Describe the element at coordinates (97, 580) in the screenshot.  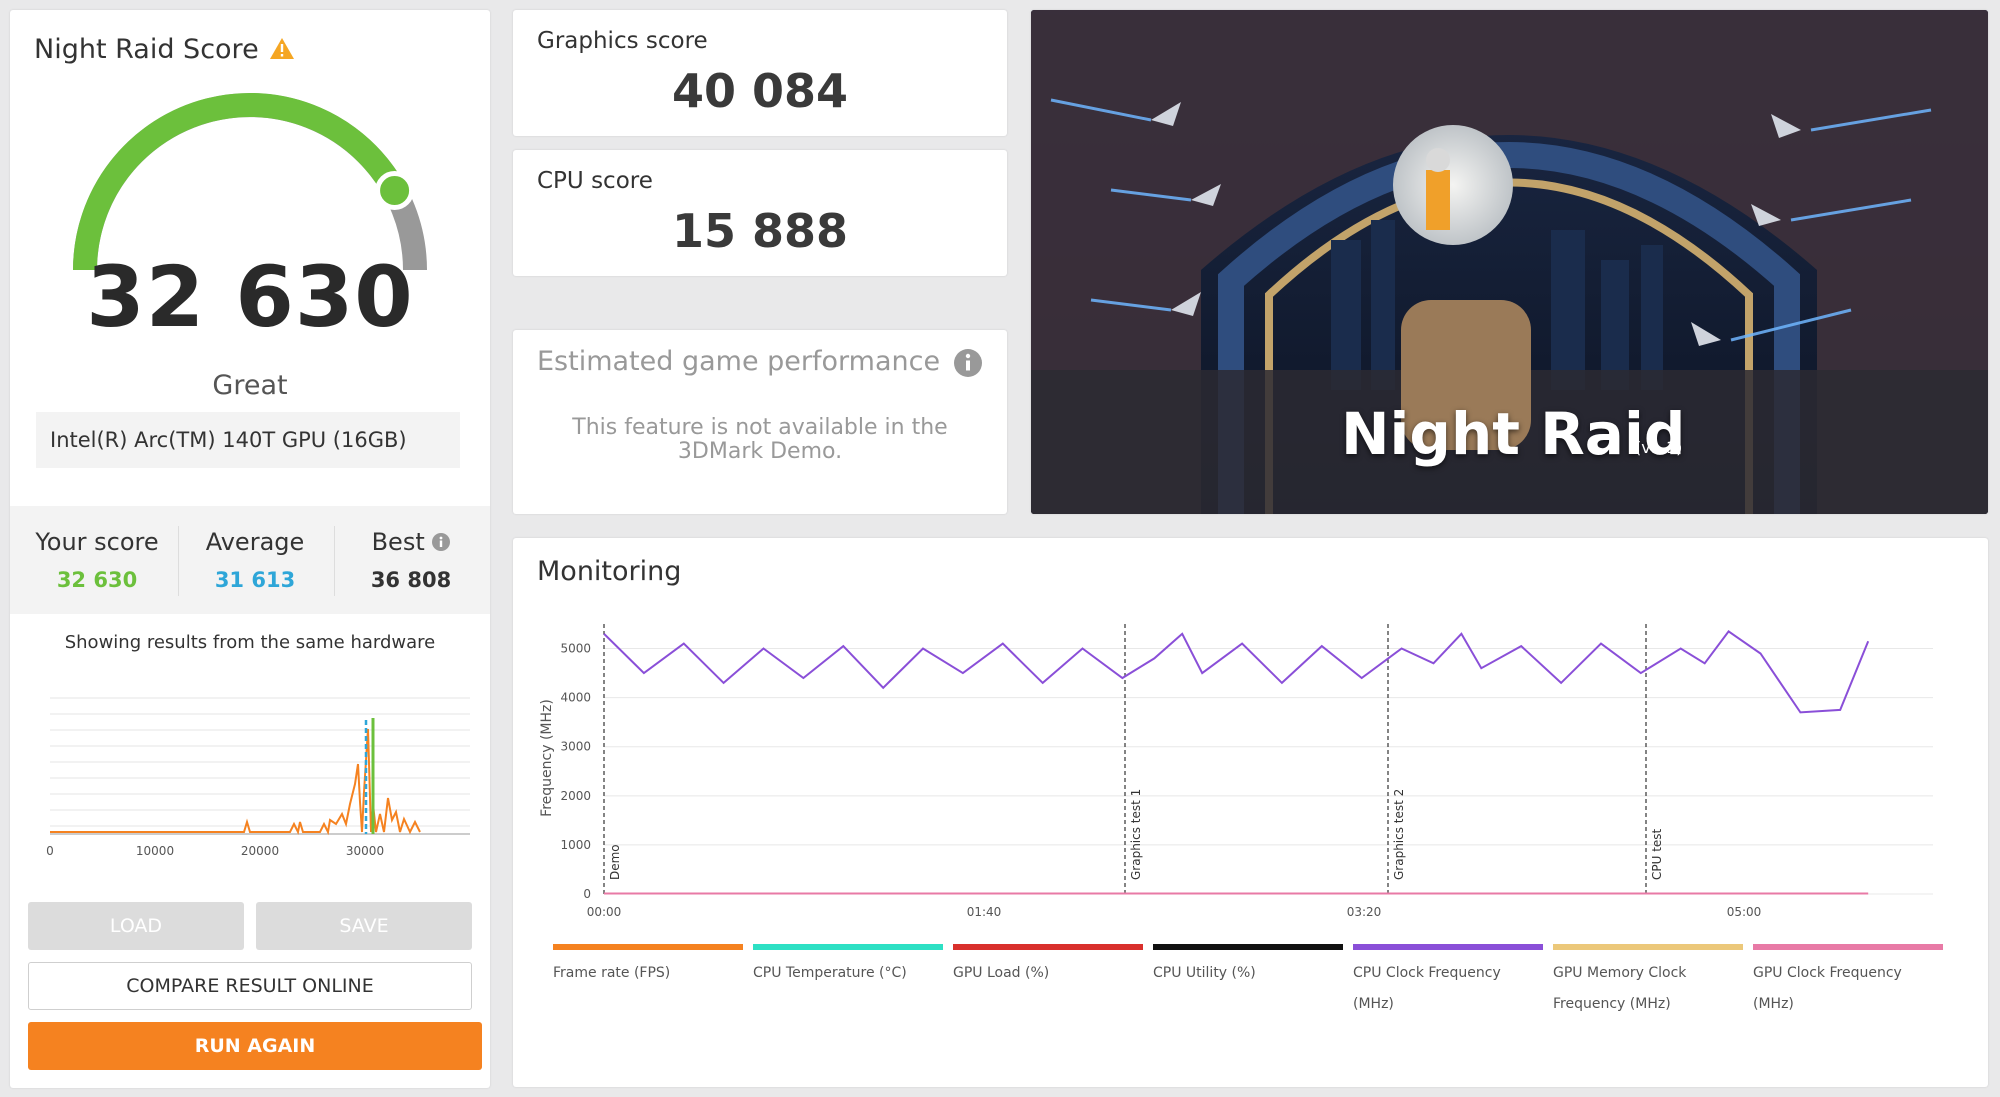
I see `your-score-value: 32 630` at that location.